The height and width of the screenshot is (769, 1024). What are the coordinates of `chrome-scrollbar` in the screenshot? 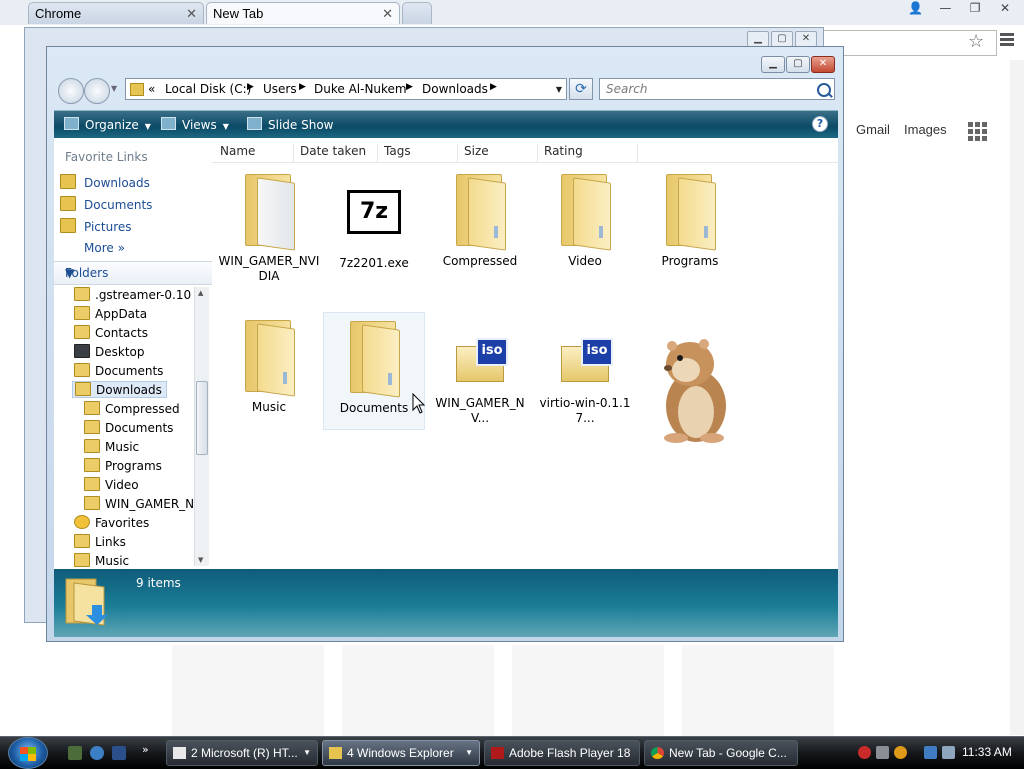 It's located at (1017, 397).